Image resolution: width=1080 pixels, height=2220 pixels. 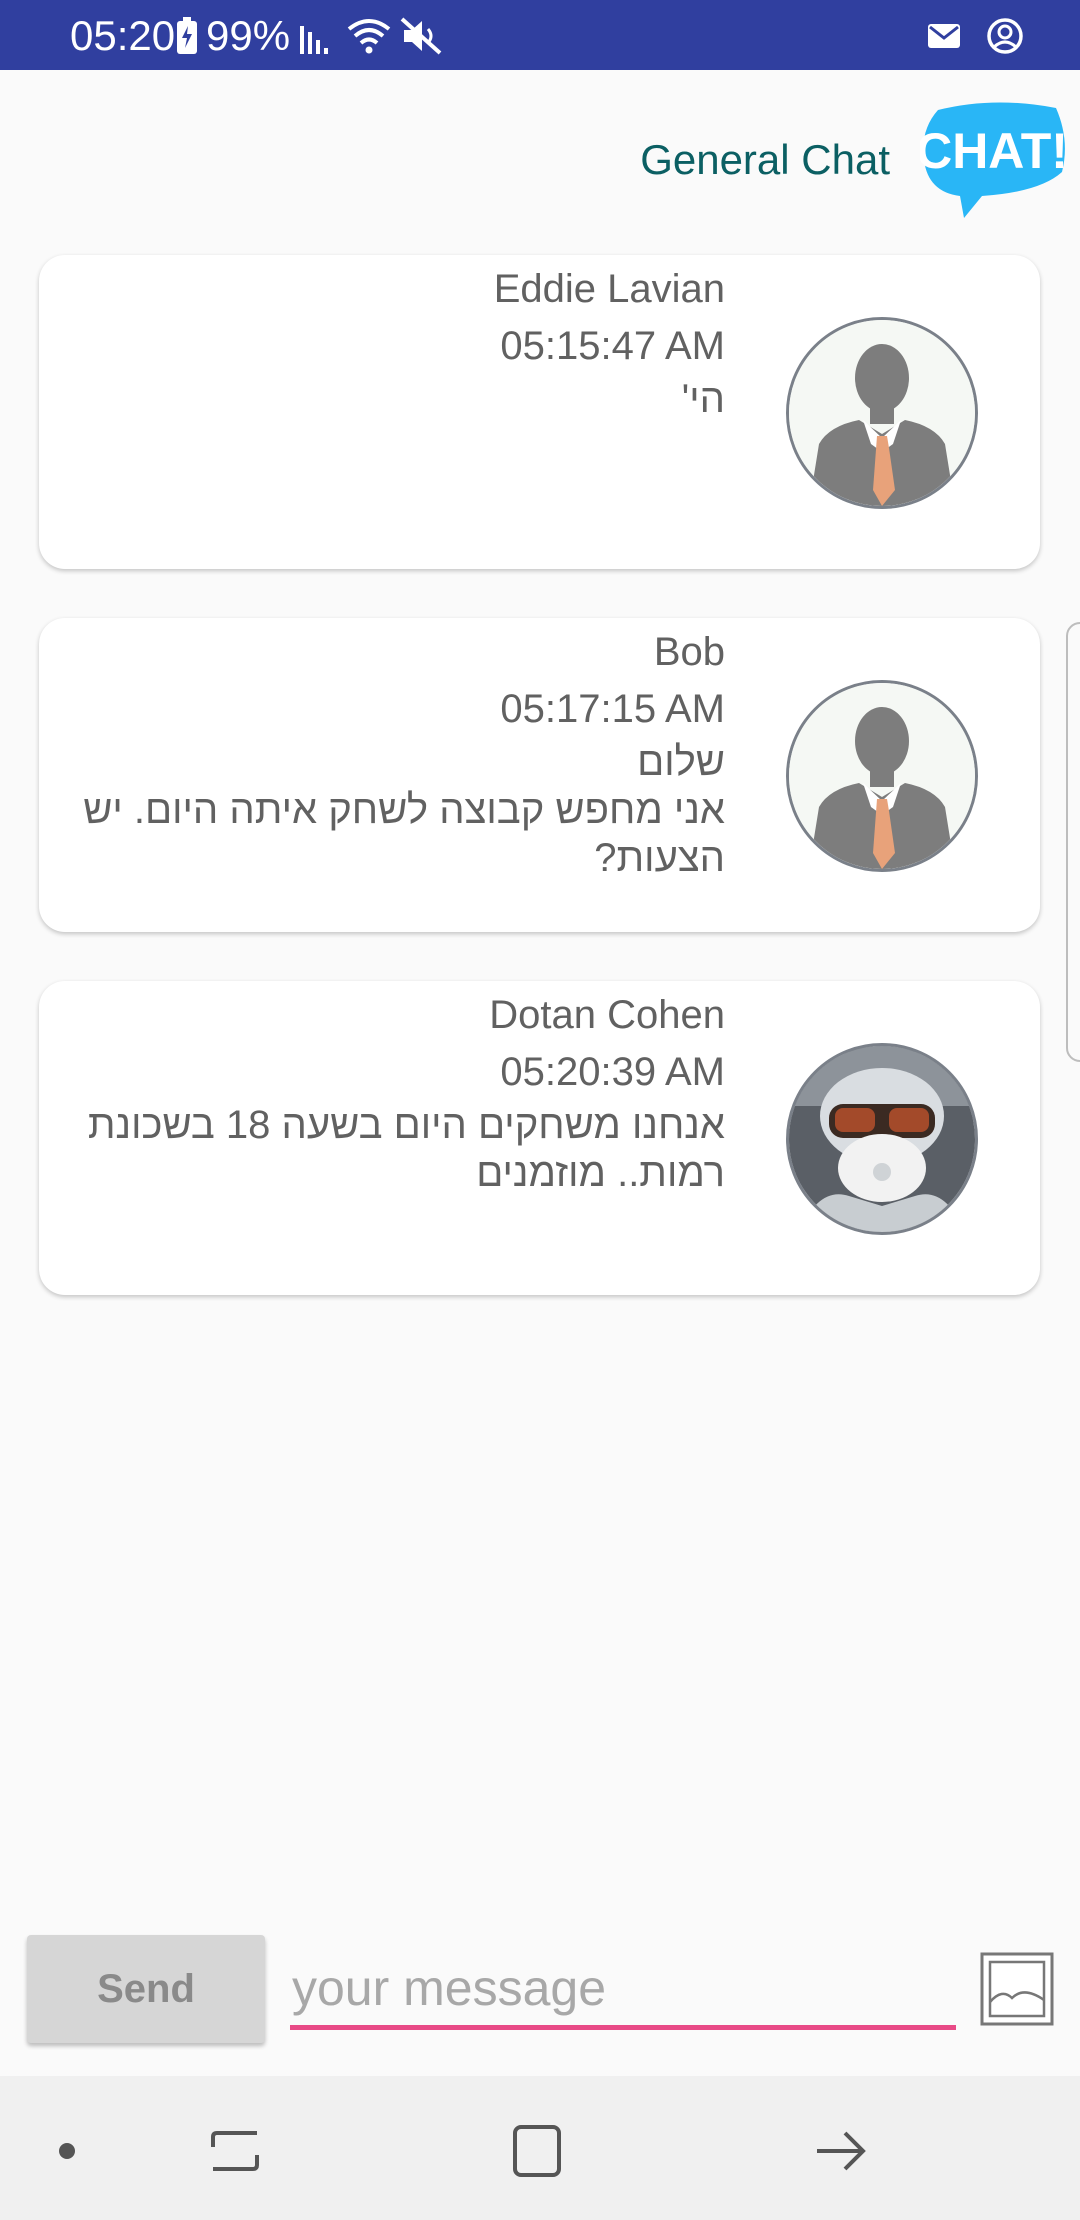 I want to click on recents-icon, so click(x=235, y=2151).